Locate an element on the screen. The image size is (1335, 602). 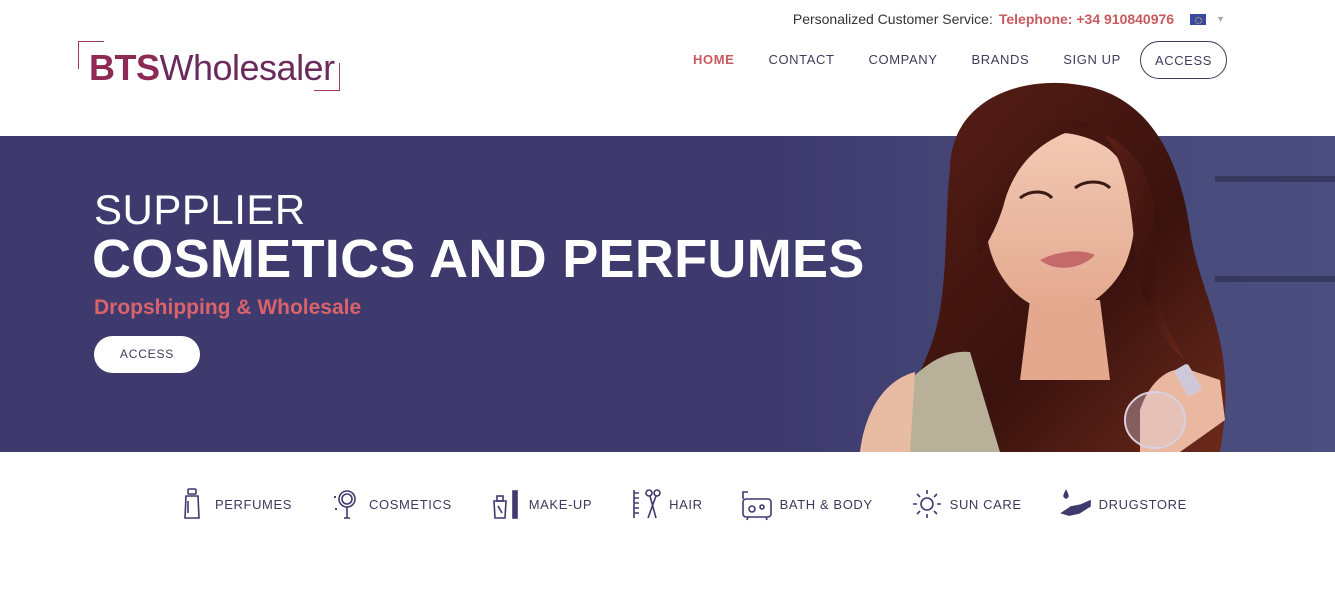
category-bath-body: BATH & BODY is located at coordinates (806, 504).